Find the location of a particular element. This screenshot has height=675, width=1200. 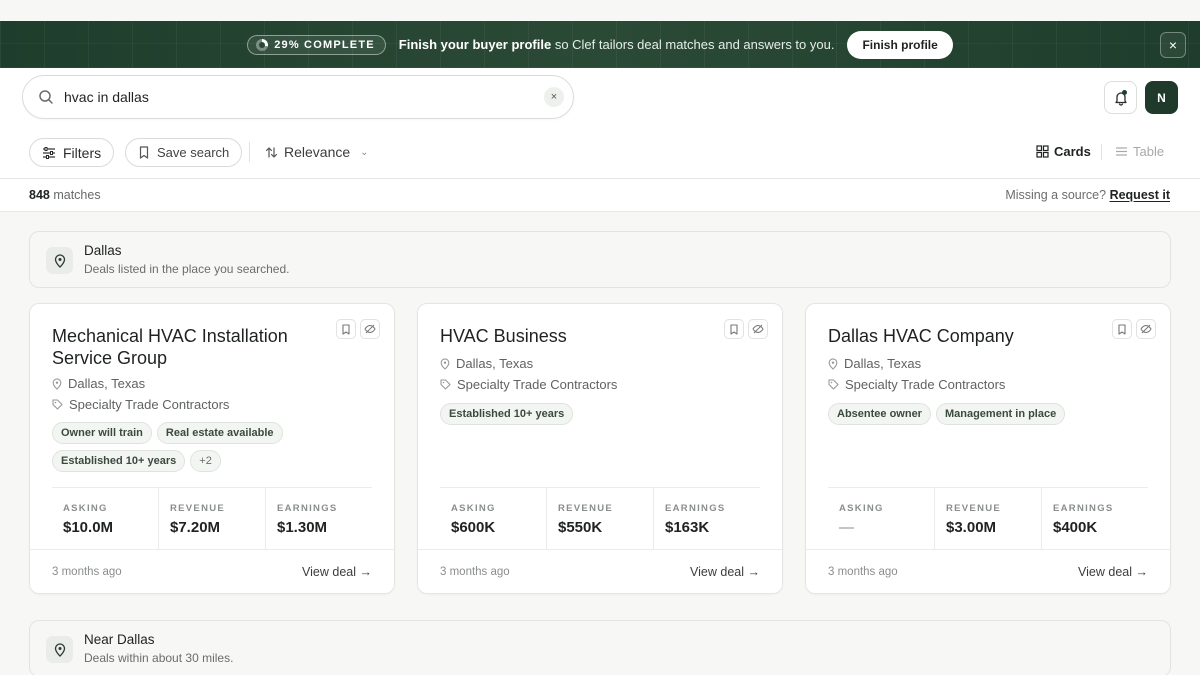

search-input: hvac in dallas × is located at coordinates (298, 97).